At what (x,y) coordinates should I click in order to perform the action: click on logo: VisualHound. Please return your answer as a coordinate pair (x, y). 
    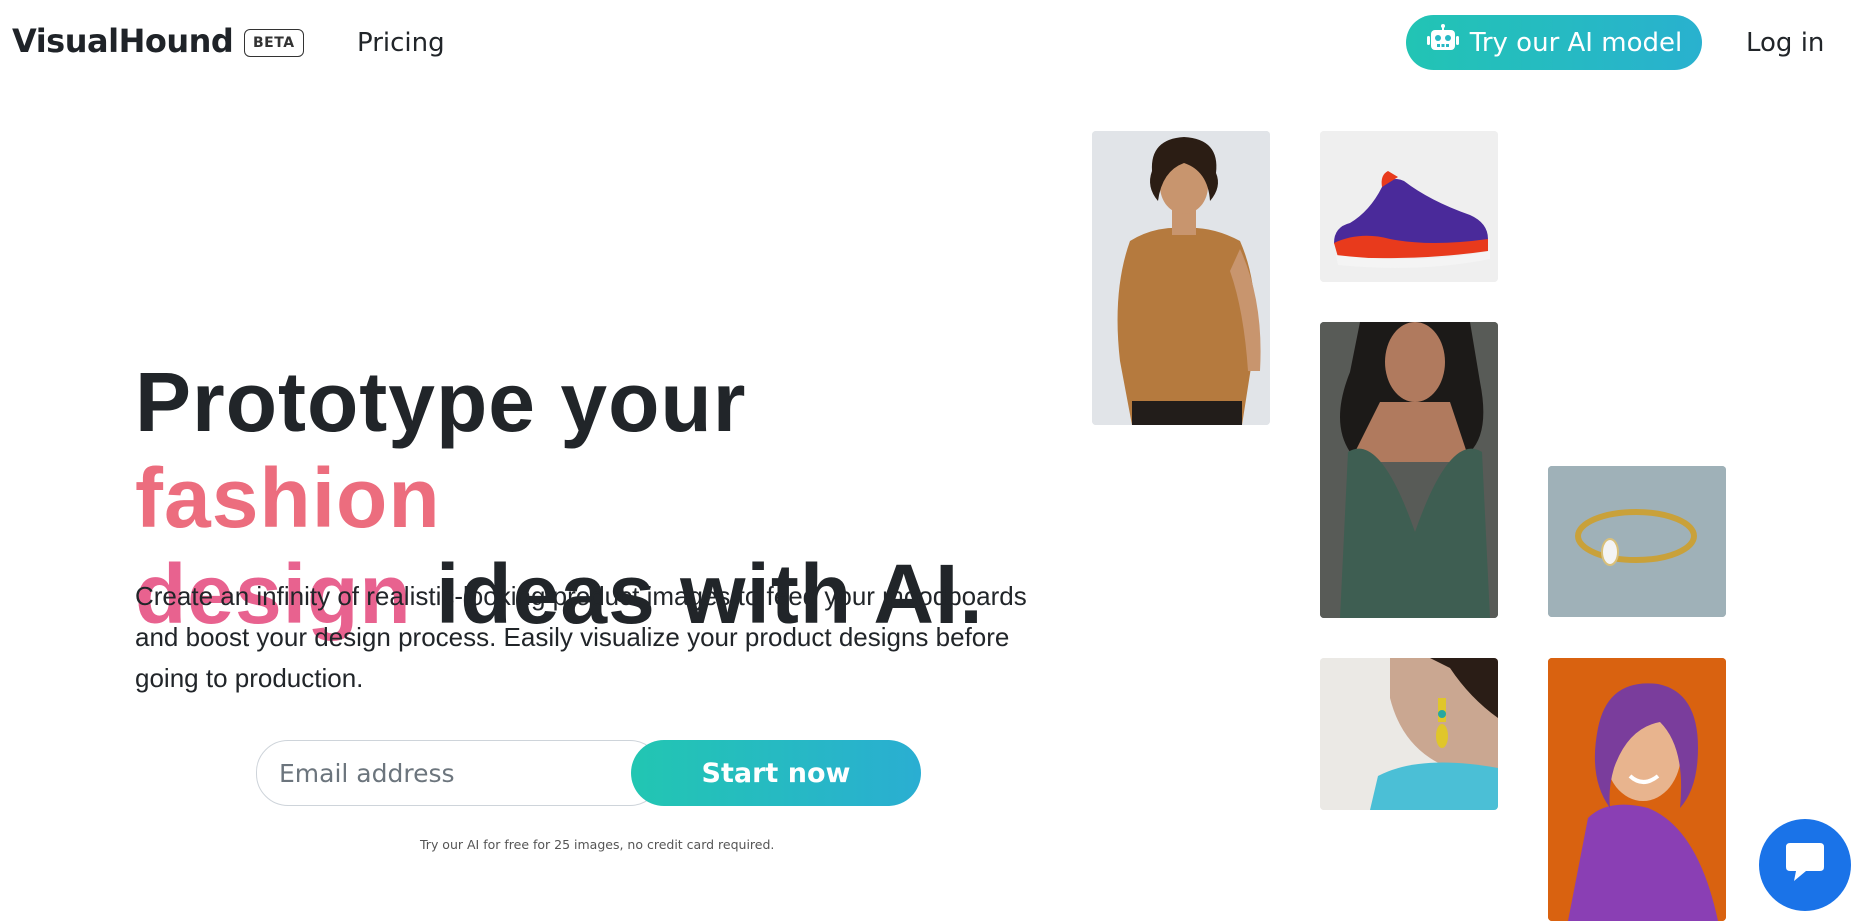
    Looking at the image, I should click on (123, 41).